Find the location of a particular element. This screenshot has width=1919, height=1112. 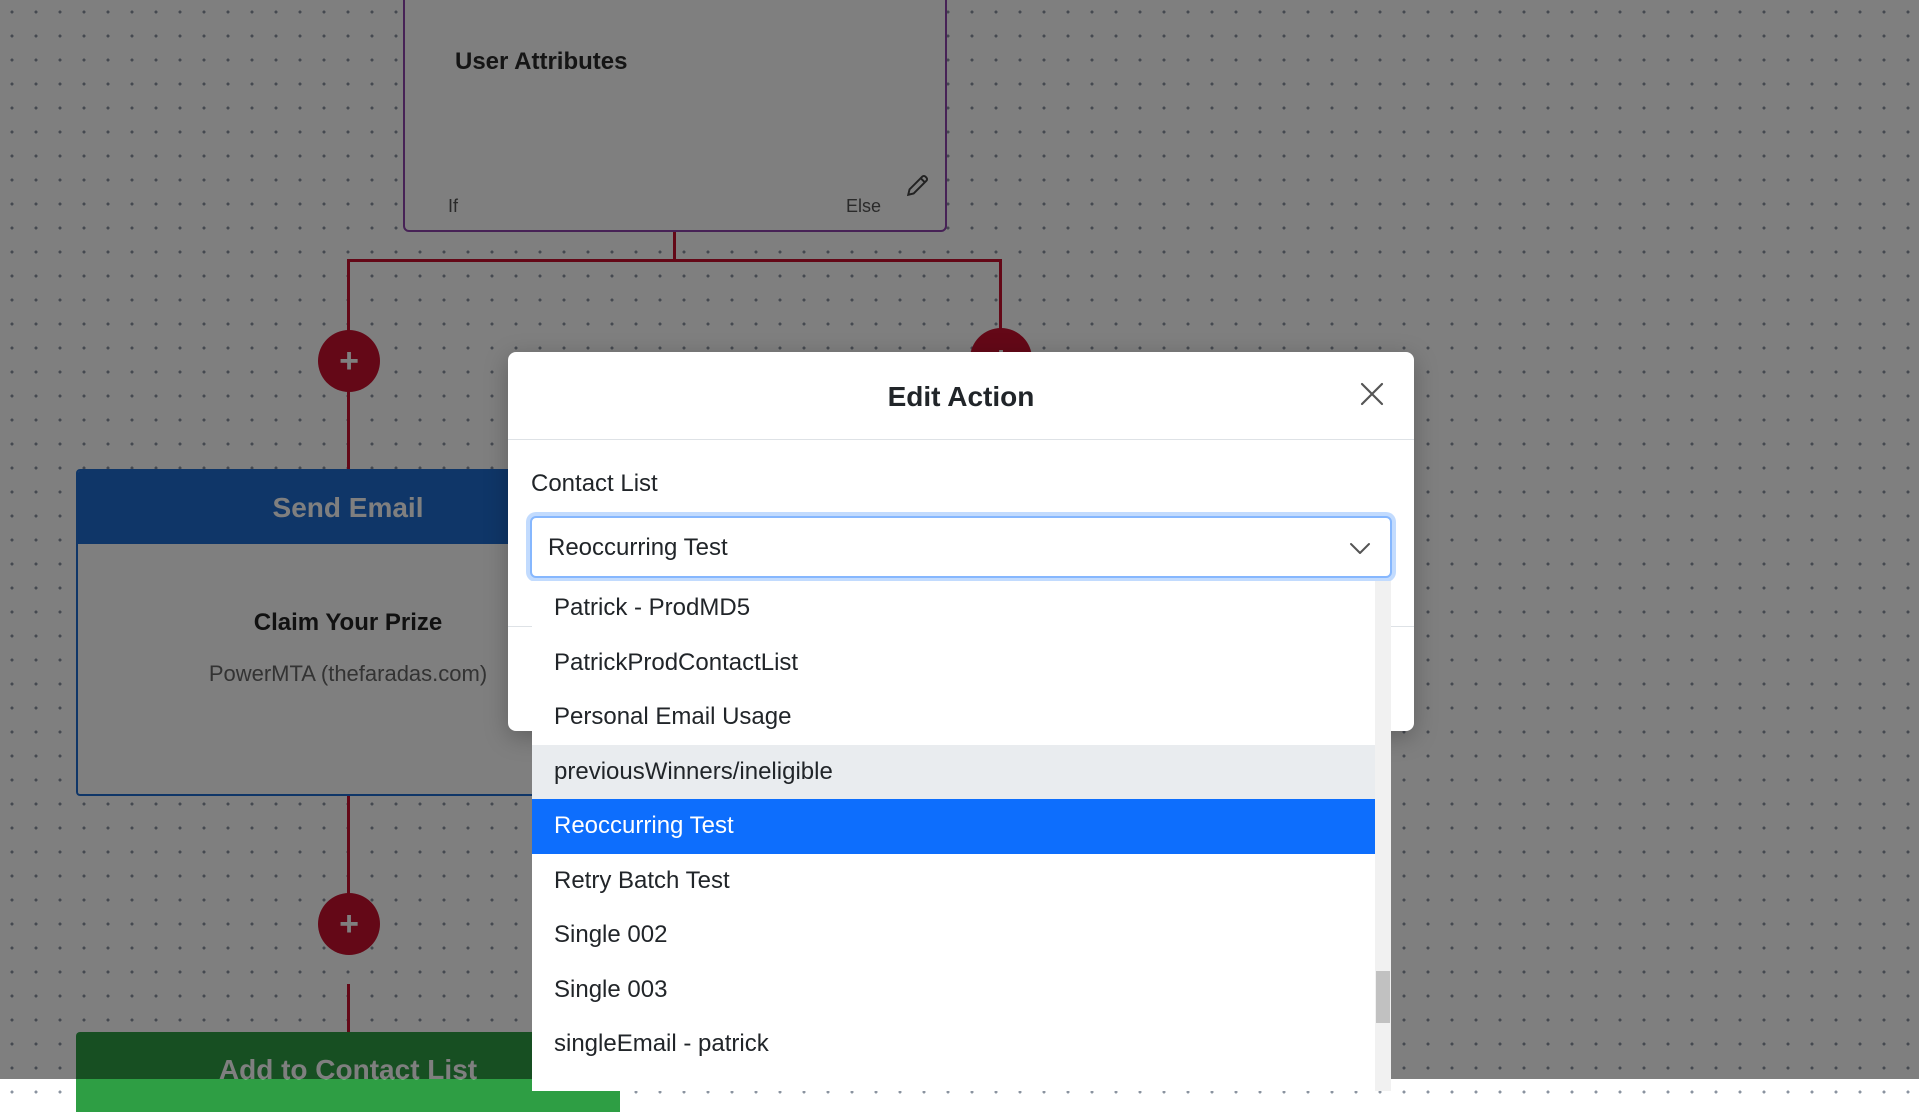

close-icon is located at coordinates (1372, 394).